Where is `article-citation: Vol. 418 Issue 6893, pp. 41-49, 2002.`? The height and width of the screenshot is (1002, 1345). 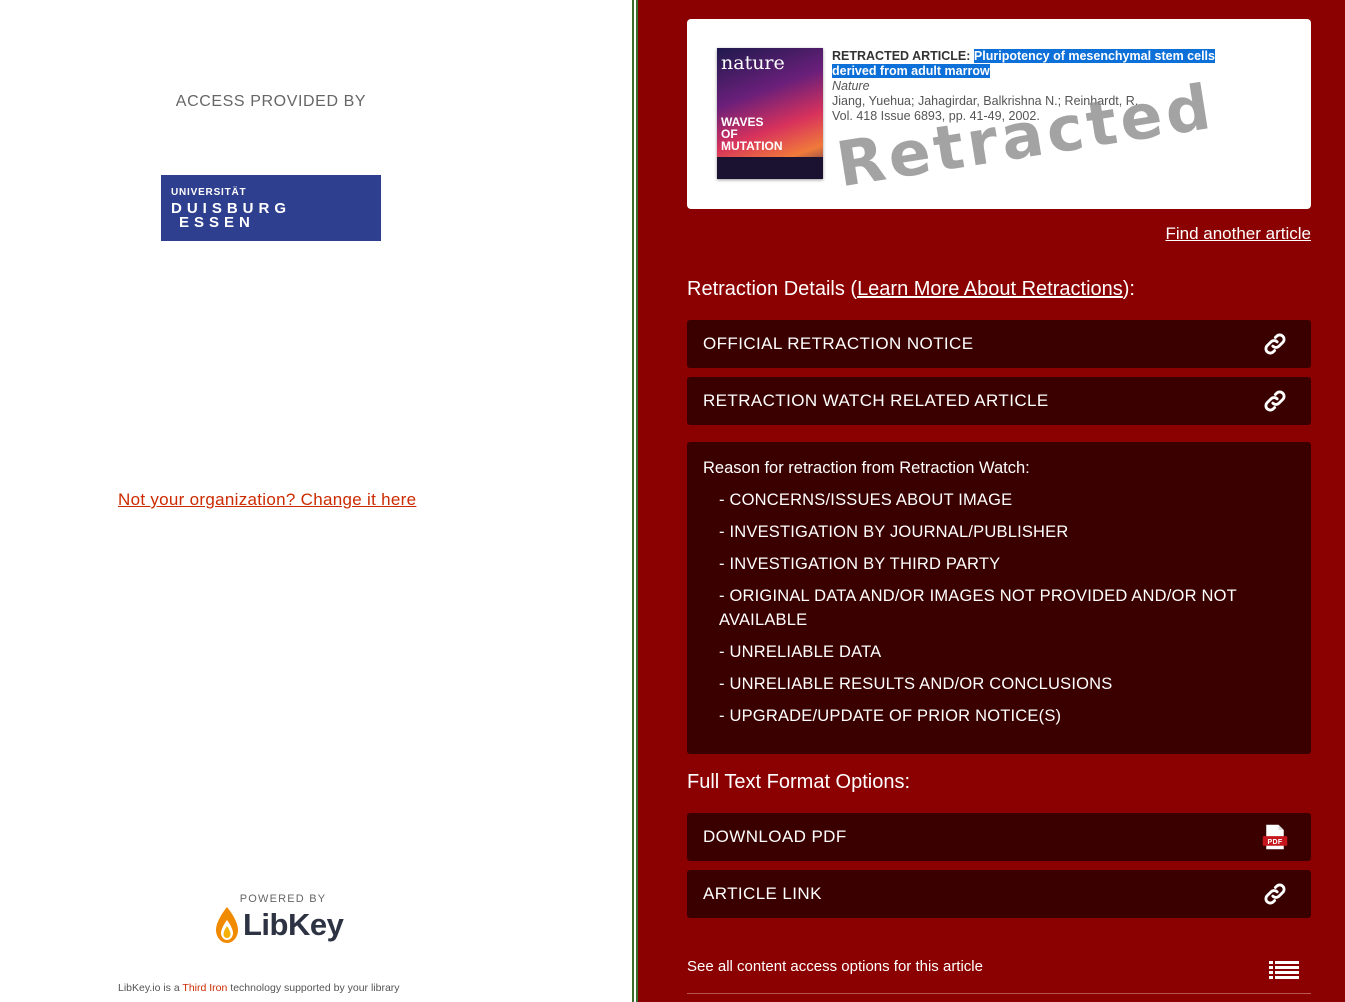
article-citation: Vol. 418 Issue 6893, pp. 41-49, 2002. is located at coordinates (936, 116).